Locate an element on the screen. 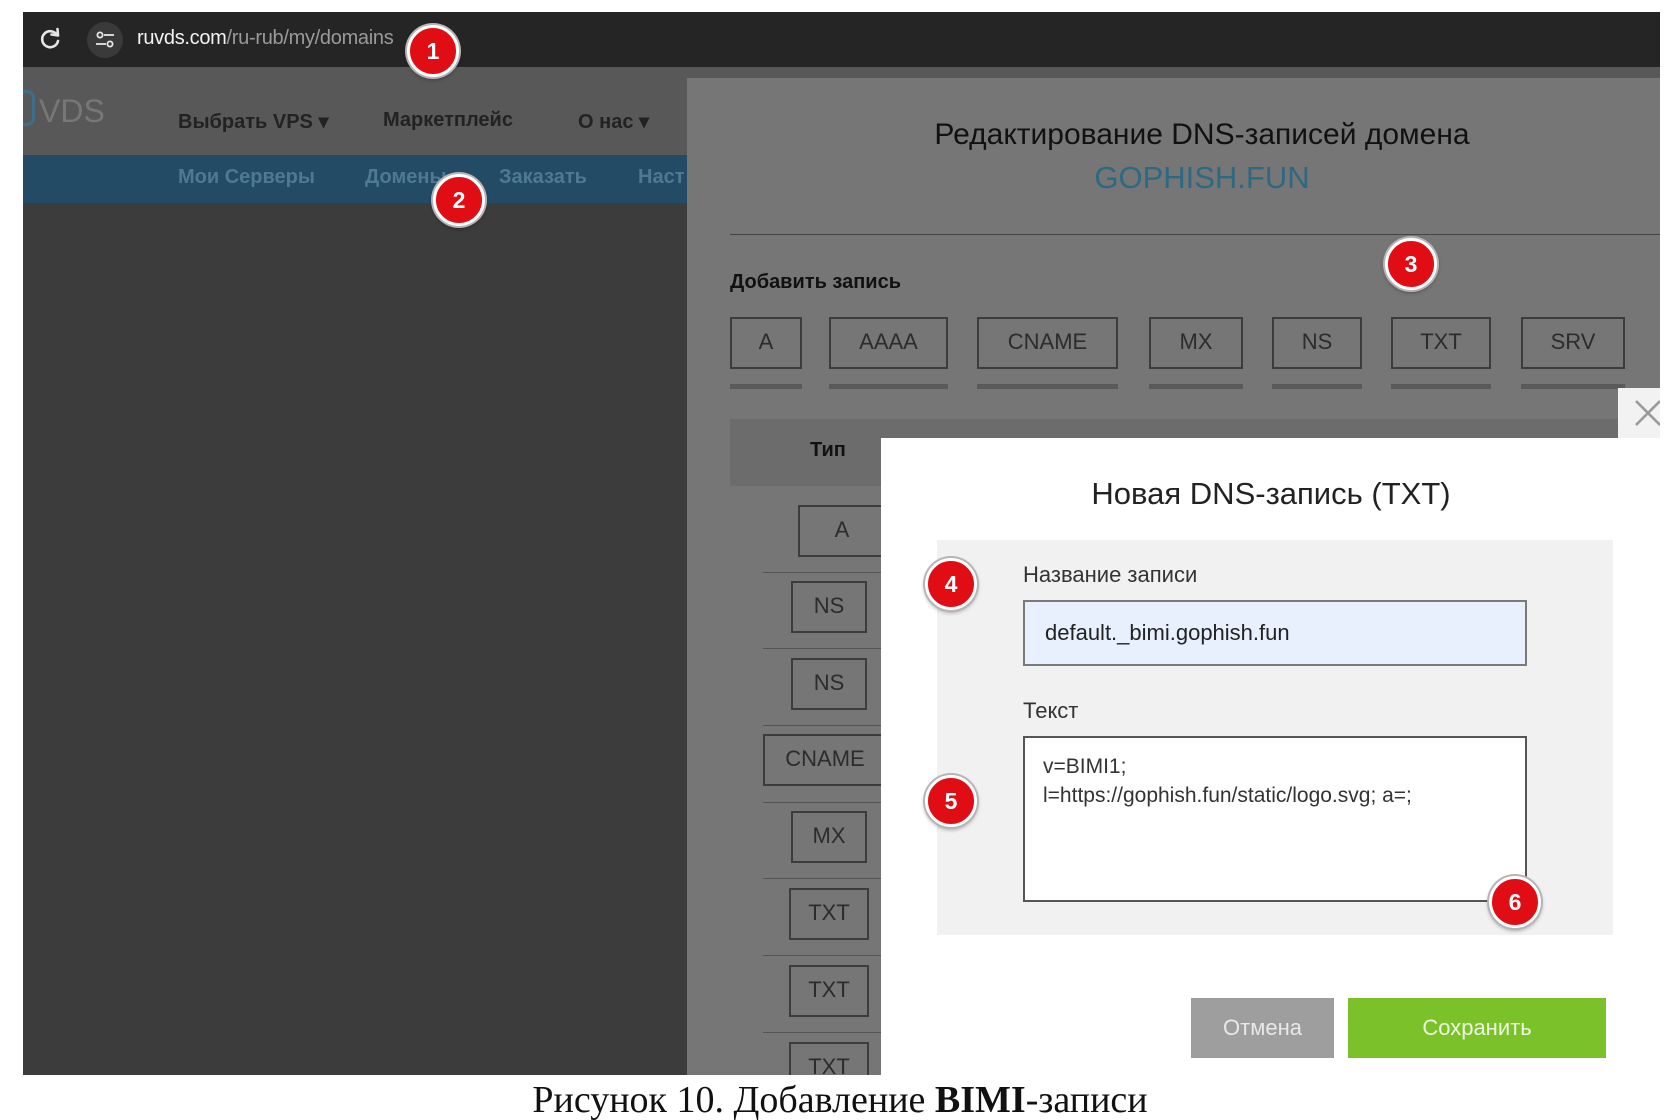  caption-prefix: Рисунок 10. Добавление is located at coordinates (733, 1099).